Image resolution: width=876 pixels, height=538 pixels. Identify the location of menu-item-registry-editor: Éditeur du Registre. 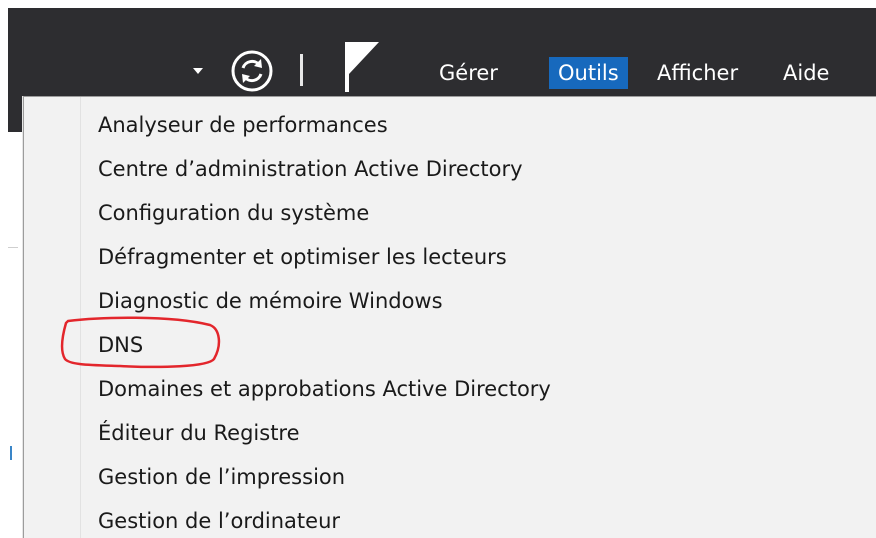
(199, 433).